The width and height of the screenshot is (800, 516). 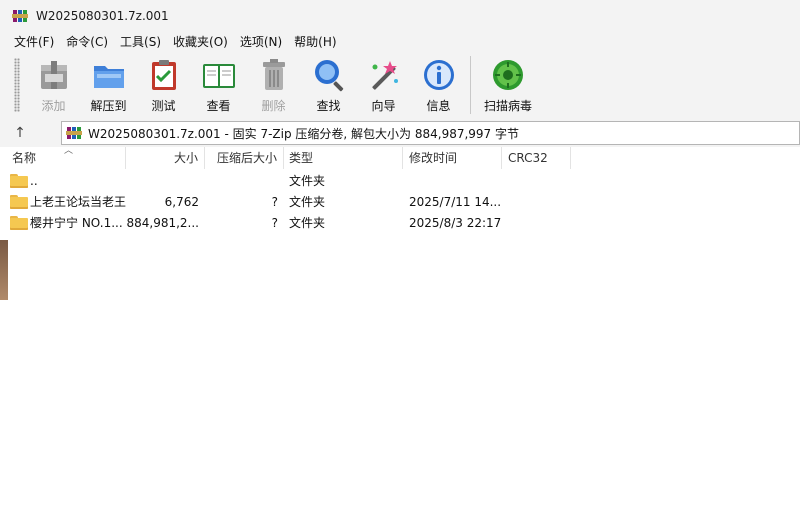 I want to click on column-modified: 修改时间, so click(x=452, y=158).